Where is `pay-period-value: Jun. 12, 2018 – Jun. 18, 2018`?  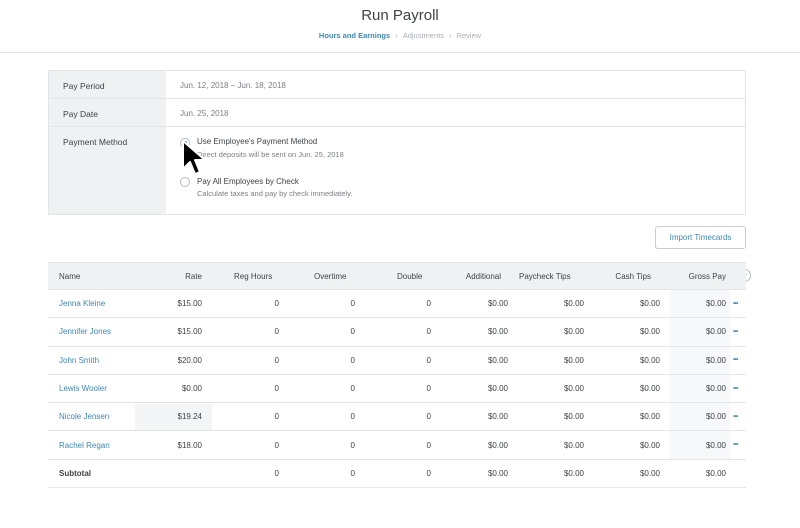
pay-period-value: Jun. 12, 2018 – Jun. 18, 2018 is located at coordinates (233, 85).